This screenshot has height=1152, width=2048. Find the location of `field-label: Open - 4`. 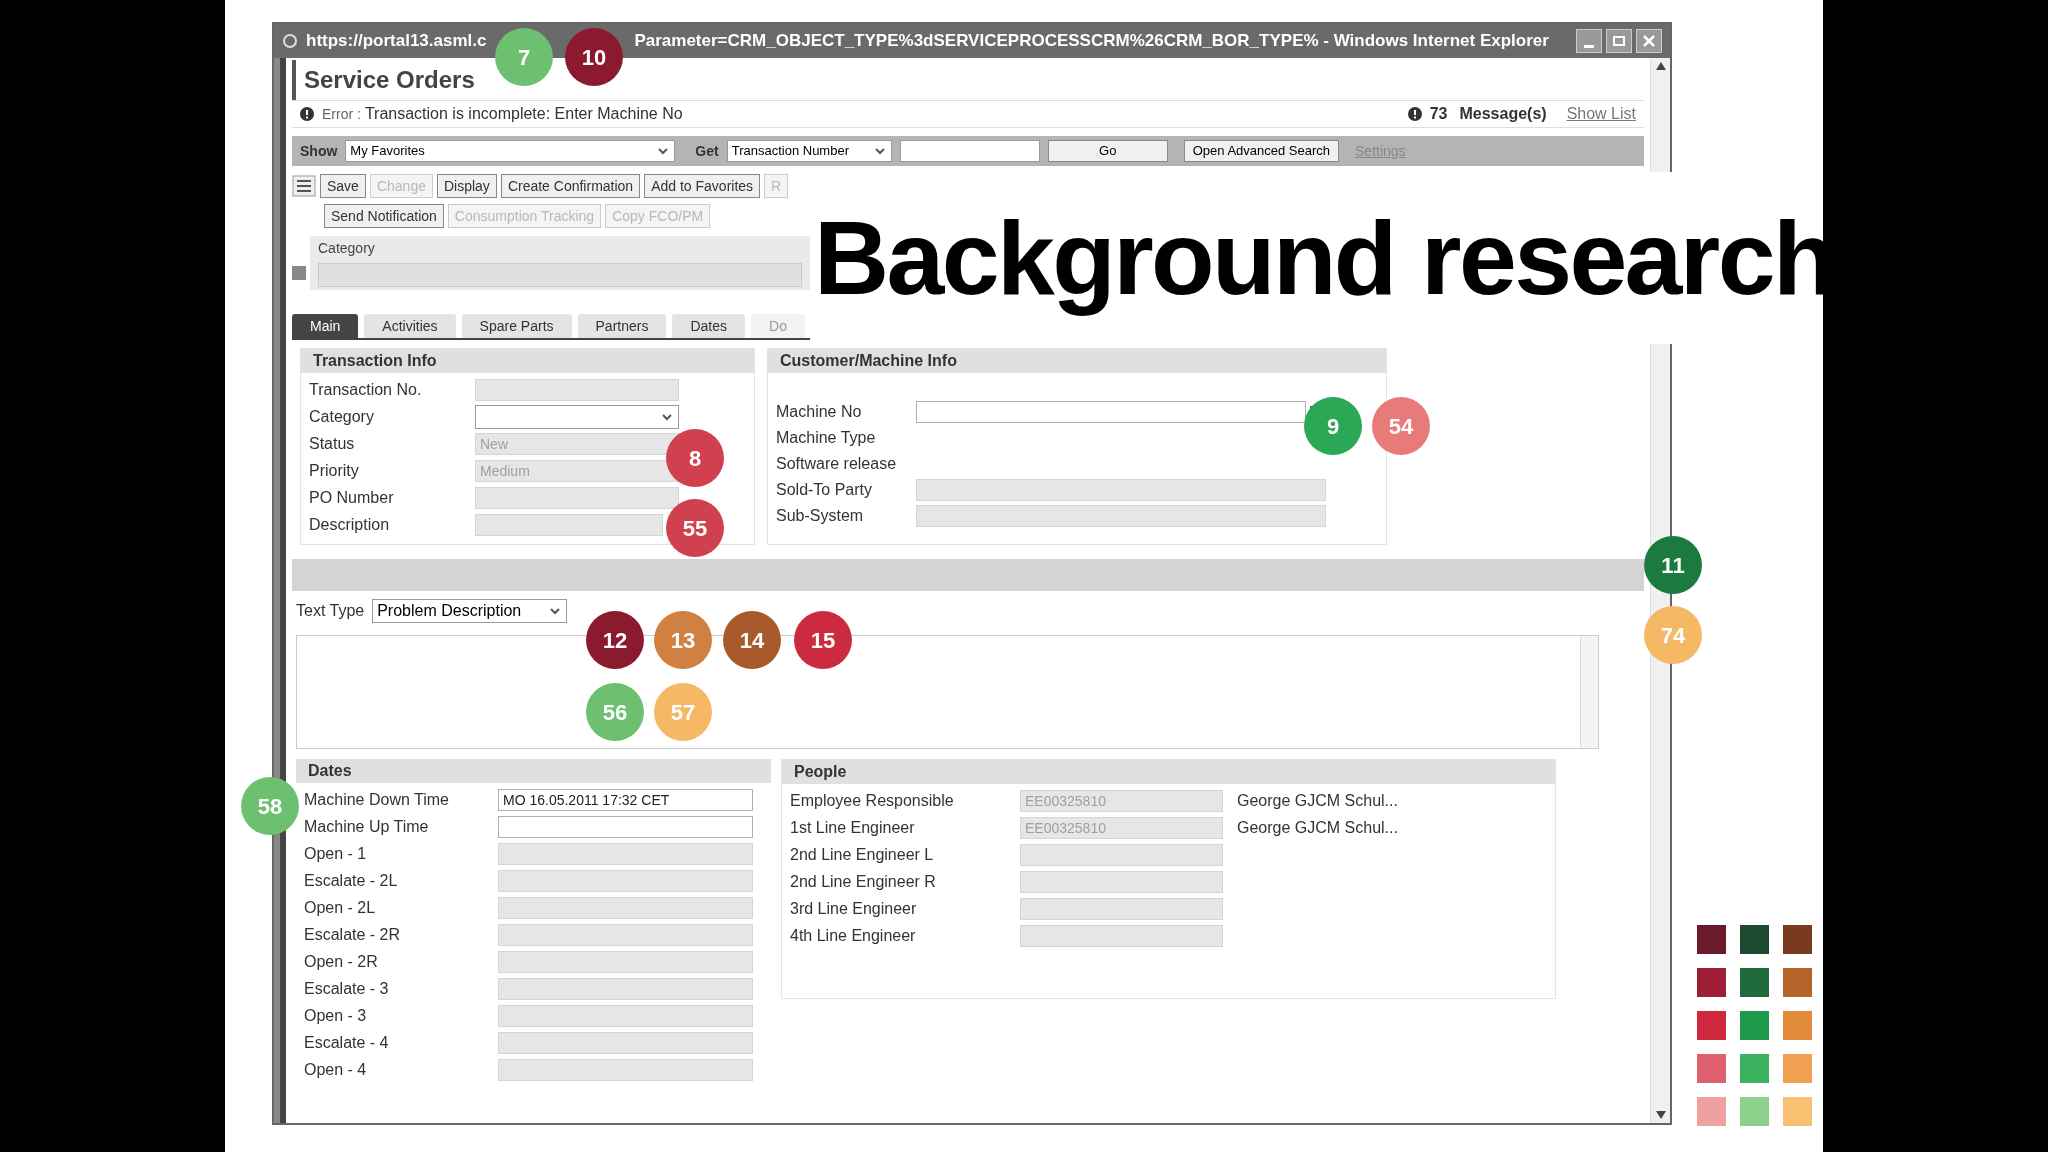

field-label: Open - 4 is located at coordinates (336, 1070).